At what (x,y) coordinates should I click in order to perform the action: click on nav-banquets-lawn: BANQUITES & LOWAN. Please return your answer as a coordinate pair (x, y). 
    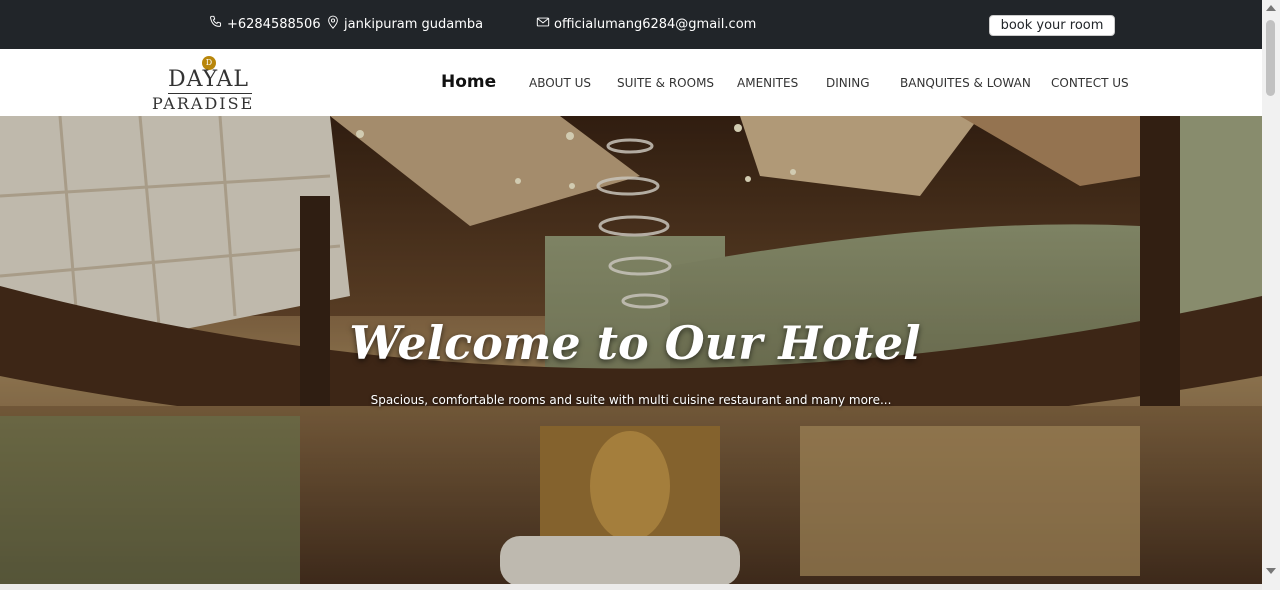
    Looking at the image, I should click on (965, 83).